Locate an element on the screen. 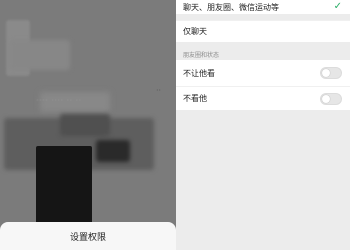  section-title-moments-status: 朋友圈和状态 is located at coordinates (201, 55).